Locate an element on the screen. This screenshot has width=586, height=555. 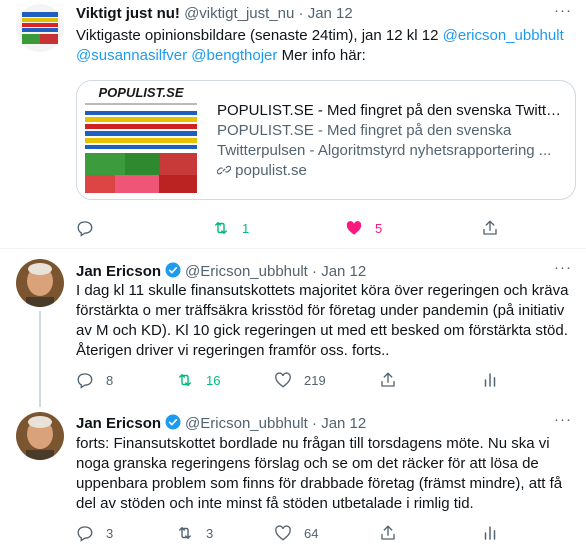
like-count: 64 is located at coordinates (311, 533).